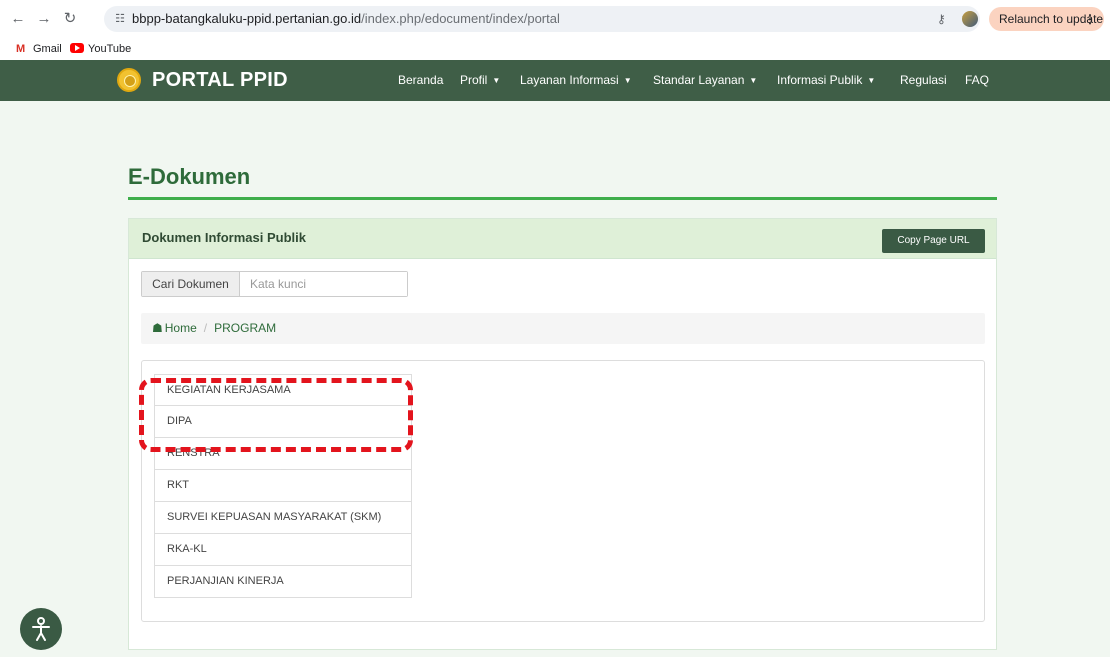 Image resolution: width=1110 pixels, height=657 pixels. What do you see at coordinates (283, 422) in the screenshot?
I see `document-item-dipa: DIPA` at bounding box center [283, 422].